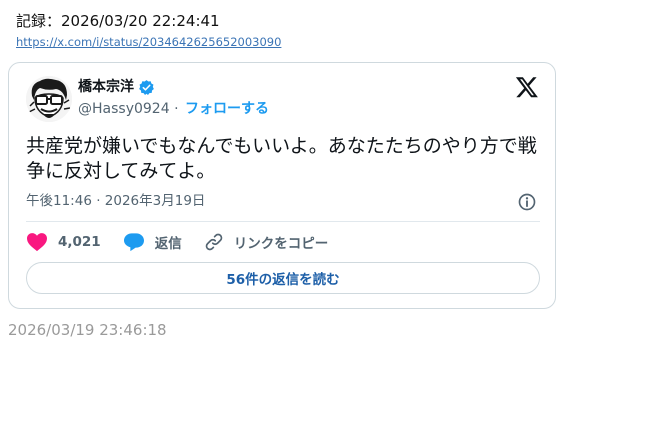 This screenshot has height=430, width=660. Describe the element at coordinates (37, 242) in the screenshot. I see `heart-icon` at that location.